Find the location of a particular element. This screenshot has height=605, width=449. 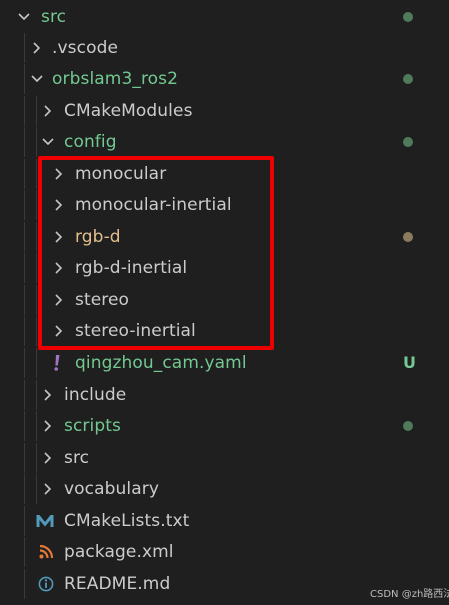

tree-folder-scripts: scripts is located at coordinates (224, 426).